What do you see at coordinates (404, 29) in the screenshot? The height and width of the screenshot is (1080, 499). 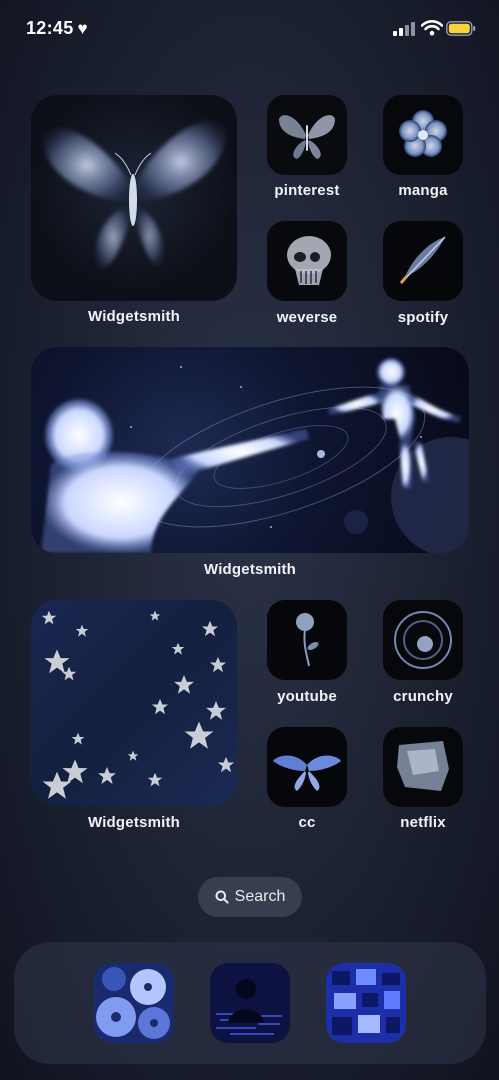 I see `cellular-signal-icon` at bounding box center [404, 29].